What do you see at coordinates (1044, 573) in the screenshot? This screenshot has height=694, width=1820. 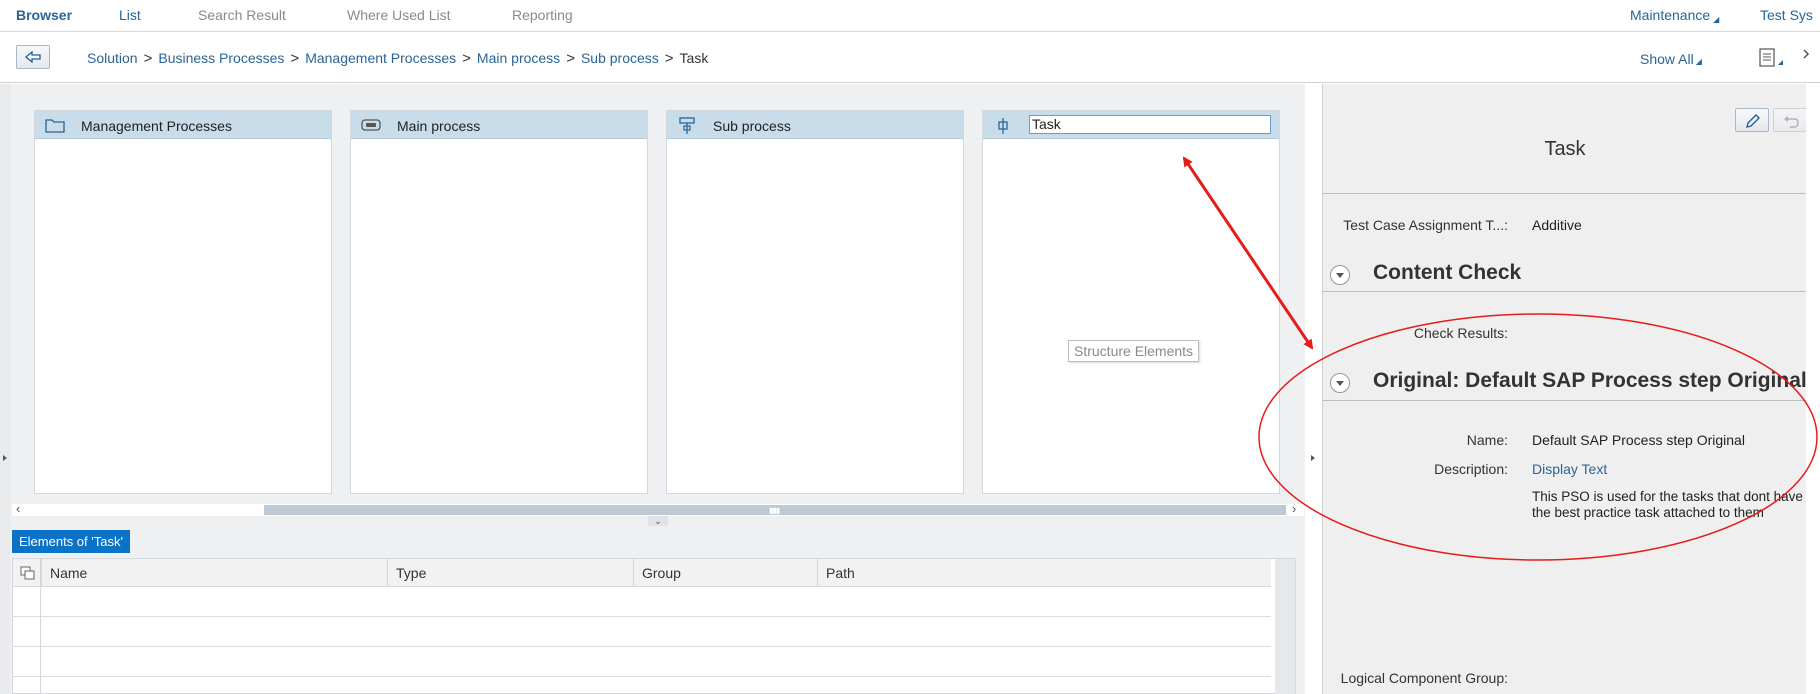 I see `column-header-path: Path` at bounding box center [1044, 573].